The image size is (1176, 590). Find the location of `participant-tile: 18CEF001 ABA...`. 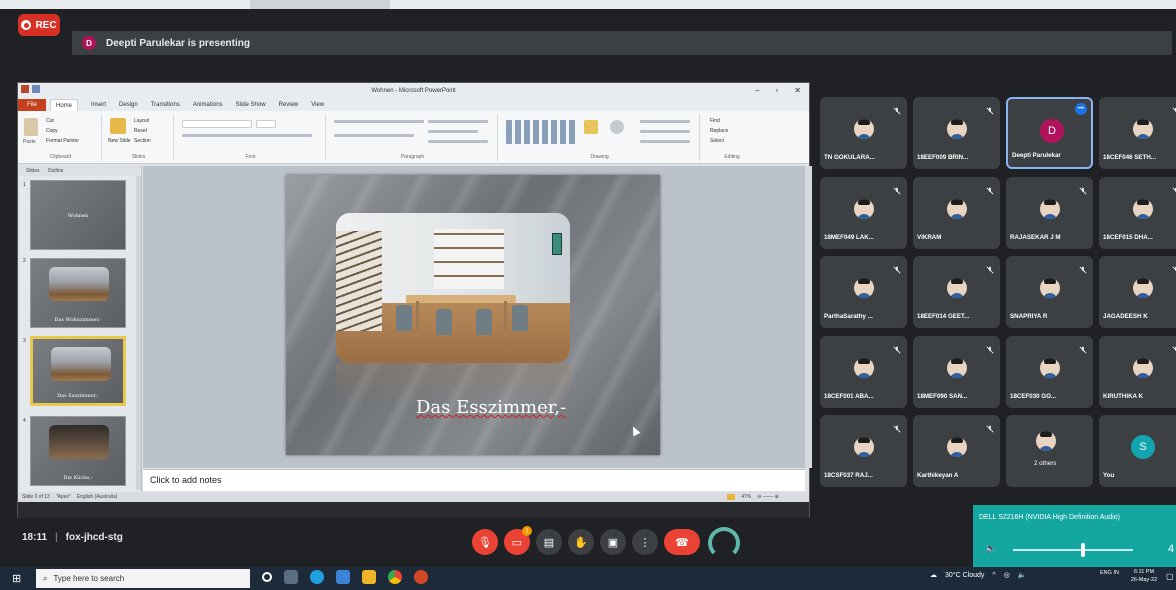

participant-tile: 18CEF001 ABA... is located at coordinates (863, 372).